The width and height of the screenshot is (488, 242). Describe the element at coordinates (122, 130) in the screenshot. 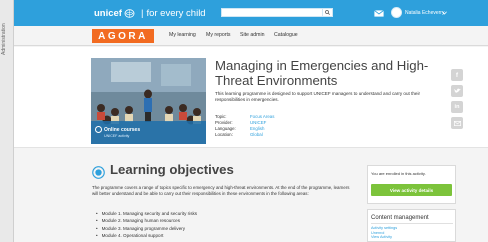

I see `online-course-label: Online courses` at that location.